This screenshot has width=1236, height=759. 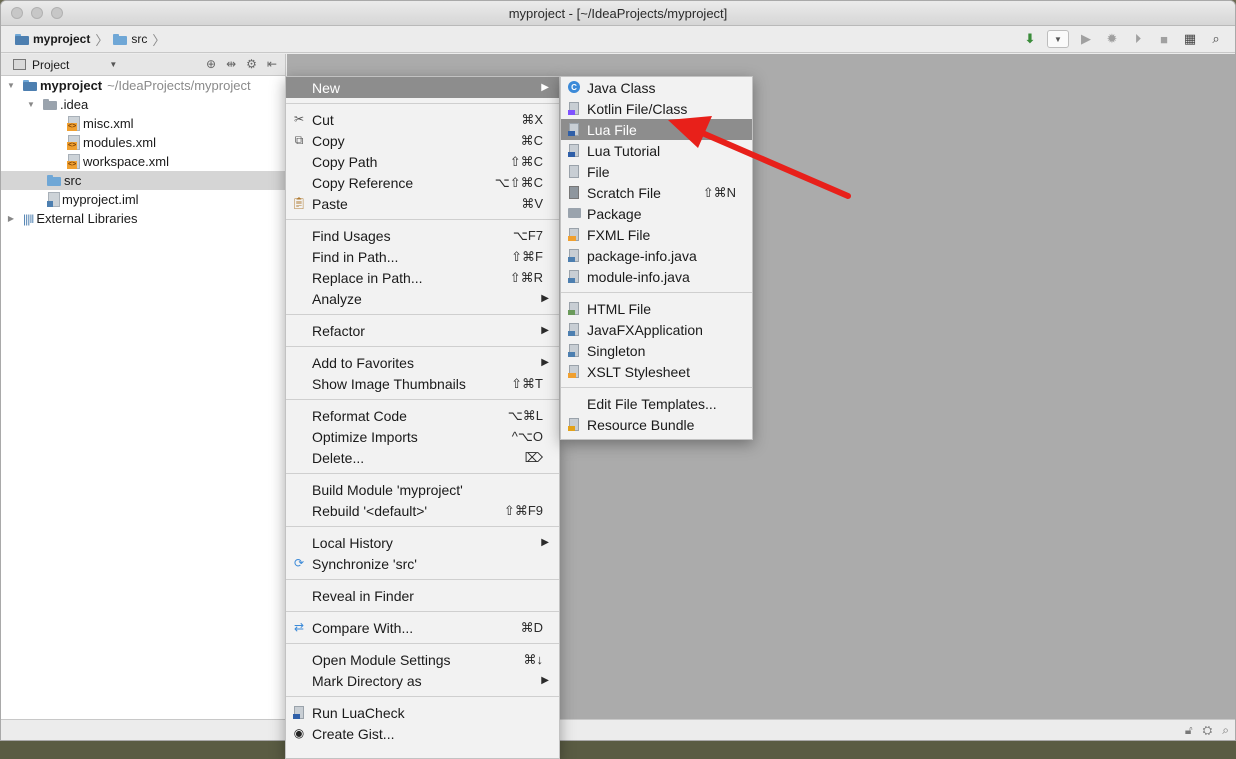 What do you see at coordinates (656, 87) in the screenshot?
I see `submenu-item-java-class: C Java Class` at bounding box center [656, 87].